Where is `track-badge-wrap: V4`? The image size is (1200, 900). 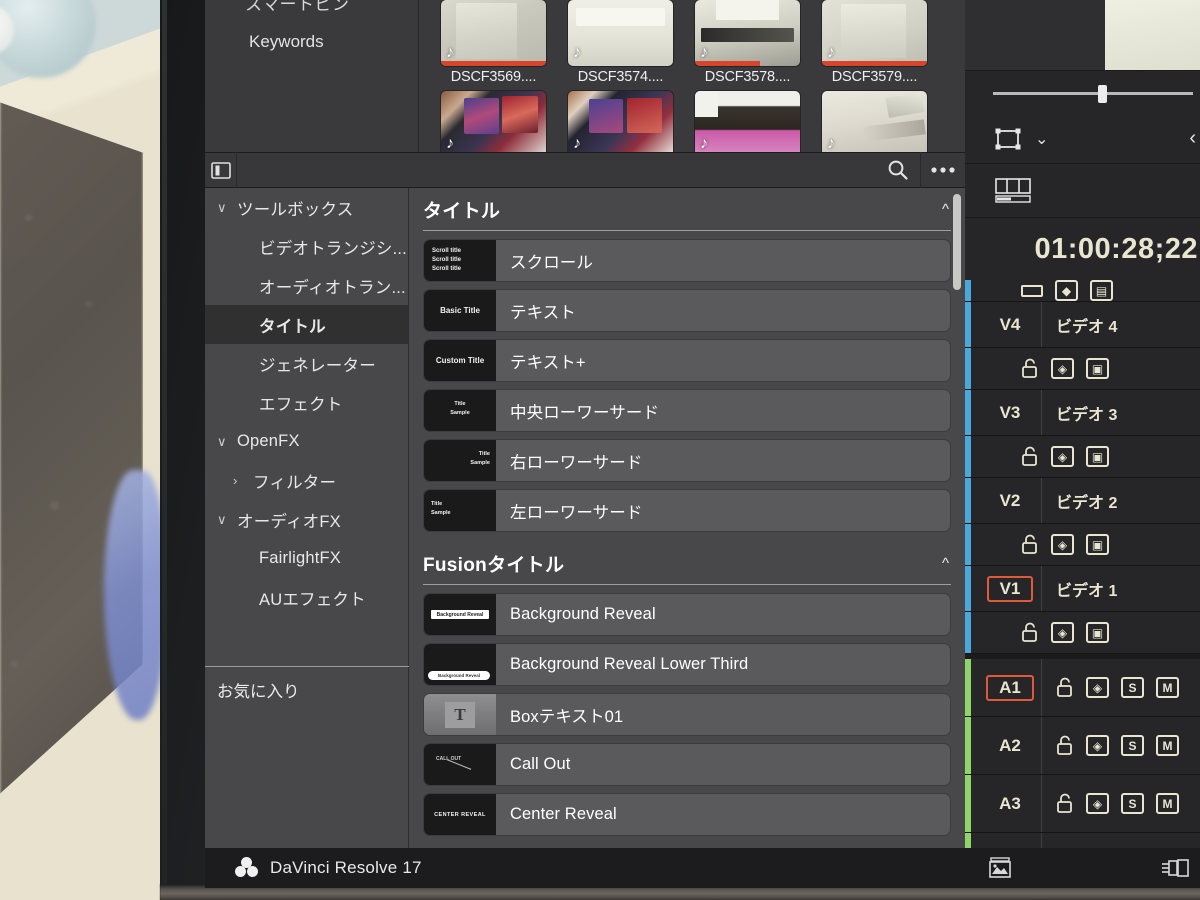
track-badge-wrap: V4 is located at coordinates (1010, 325).